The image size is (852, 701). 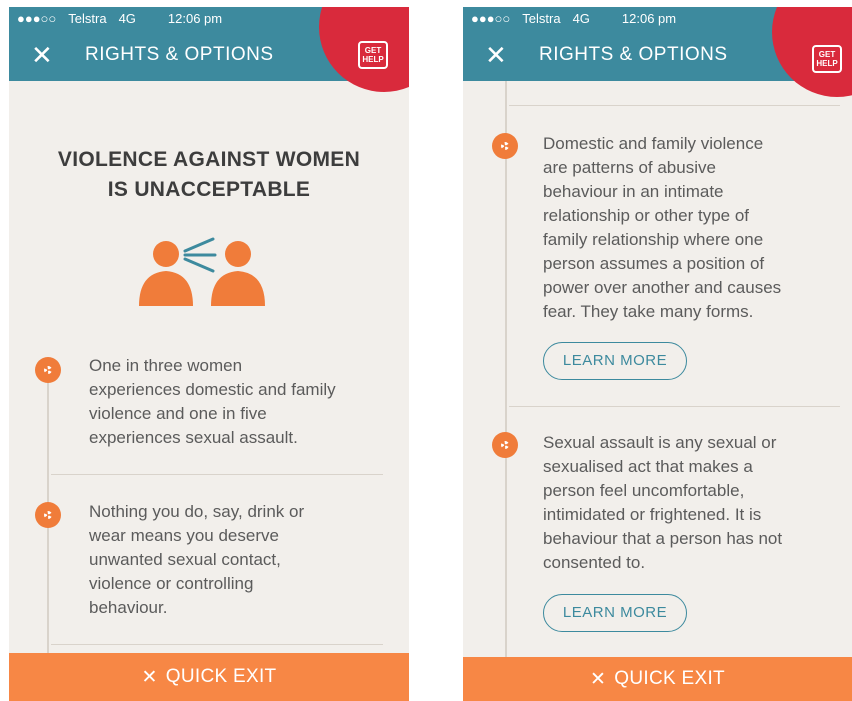 What do you see at coordinates (660, 442) in the screenshot?
I see `text-line: Sexual assault is any sexual or` at bounding box center [660, 442].